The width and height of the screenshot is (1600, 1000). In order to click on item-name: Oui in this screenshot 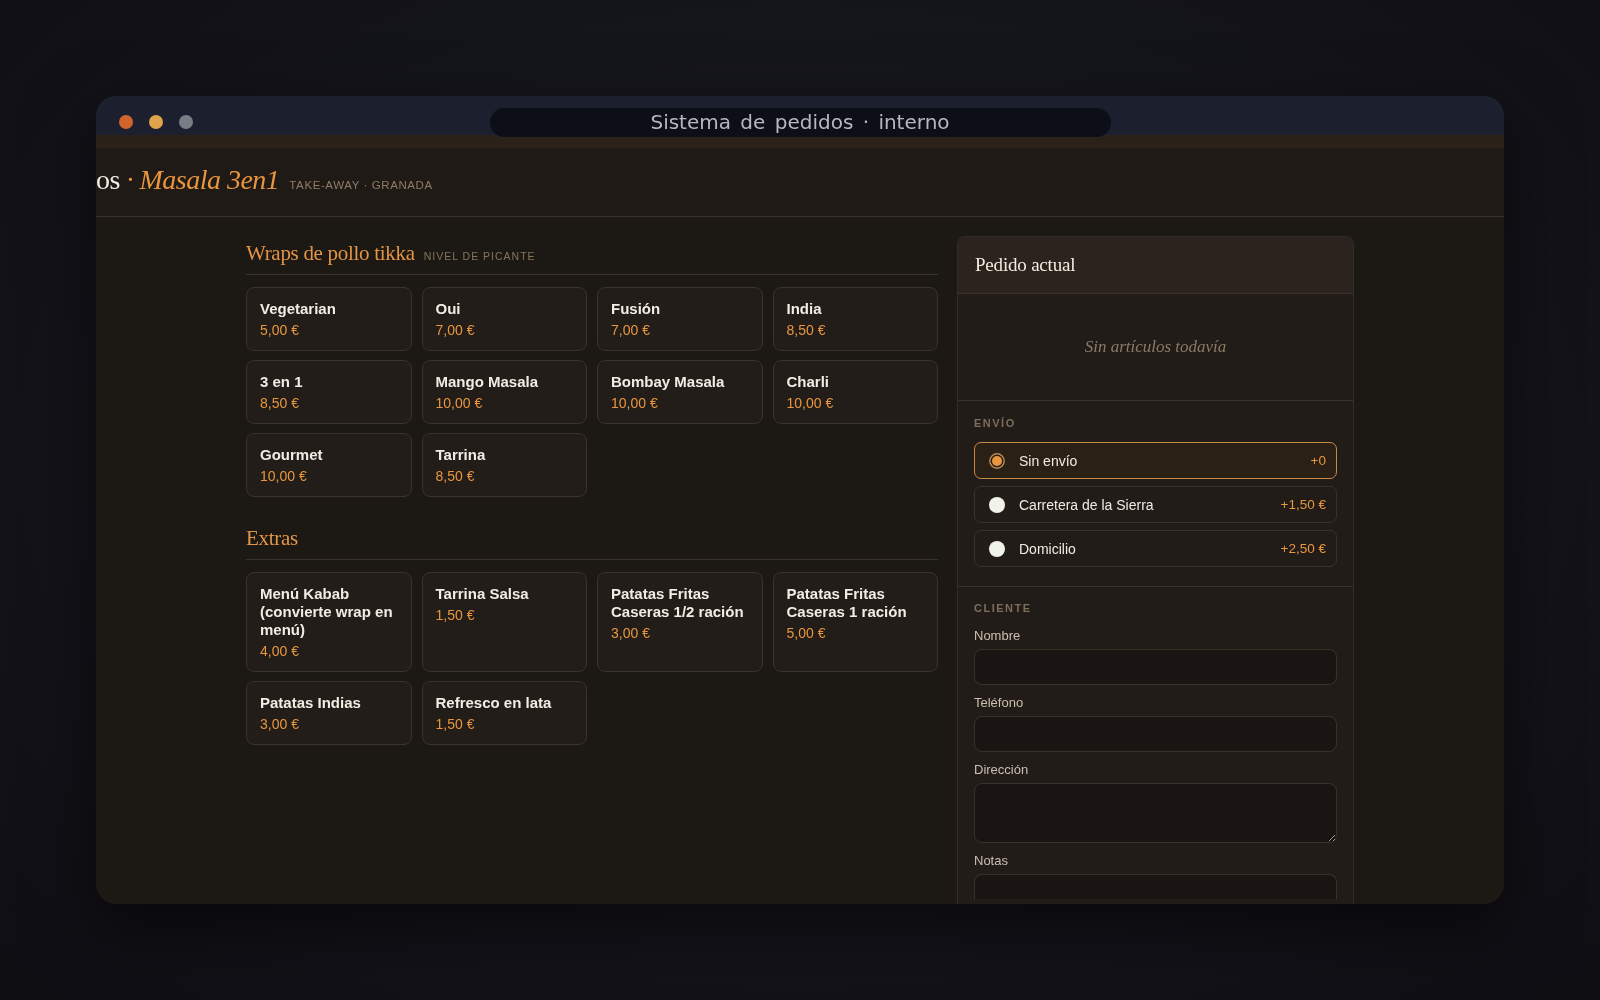, I will do `click(448, 309)`.